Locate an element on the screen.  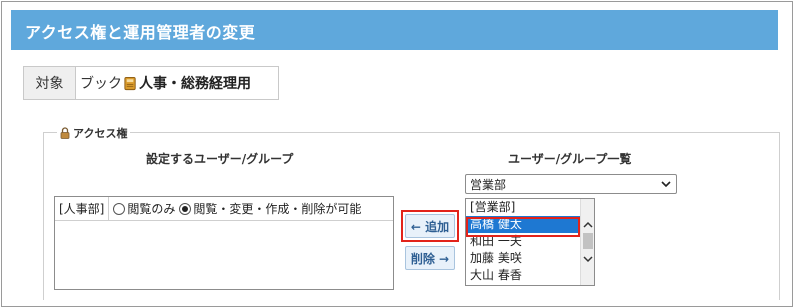
access-legend: アクセス権 is located at coordinates (94, 133).